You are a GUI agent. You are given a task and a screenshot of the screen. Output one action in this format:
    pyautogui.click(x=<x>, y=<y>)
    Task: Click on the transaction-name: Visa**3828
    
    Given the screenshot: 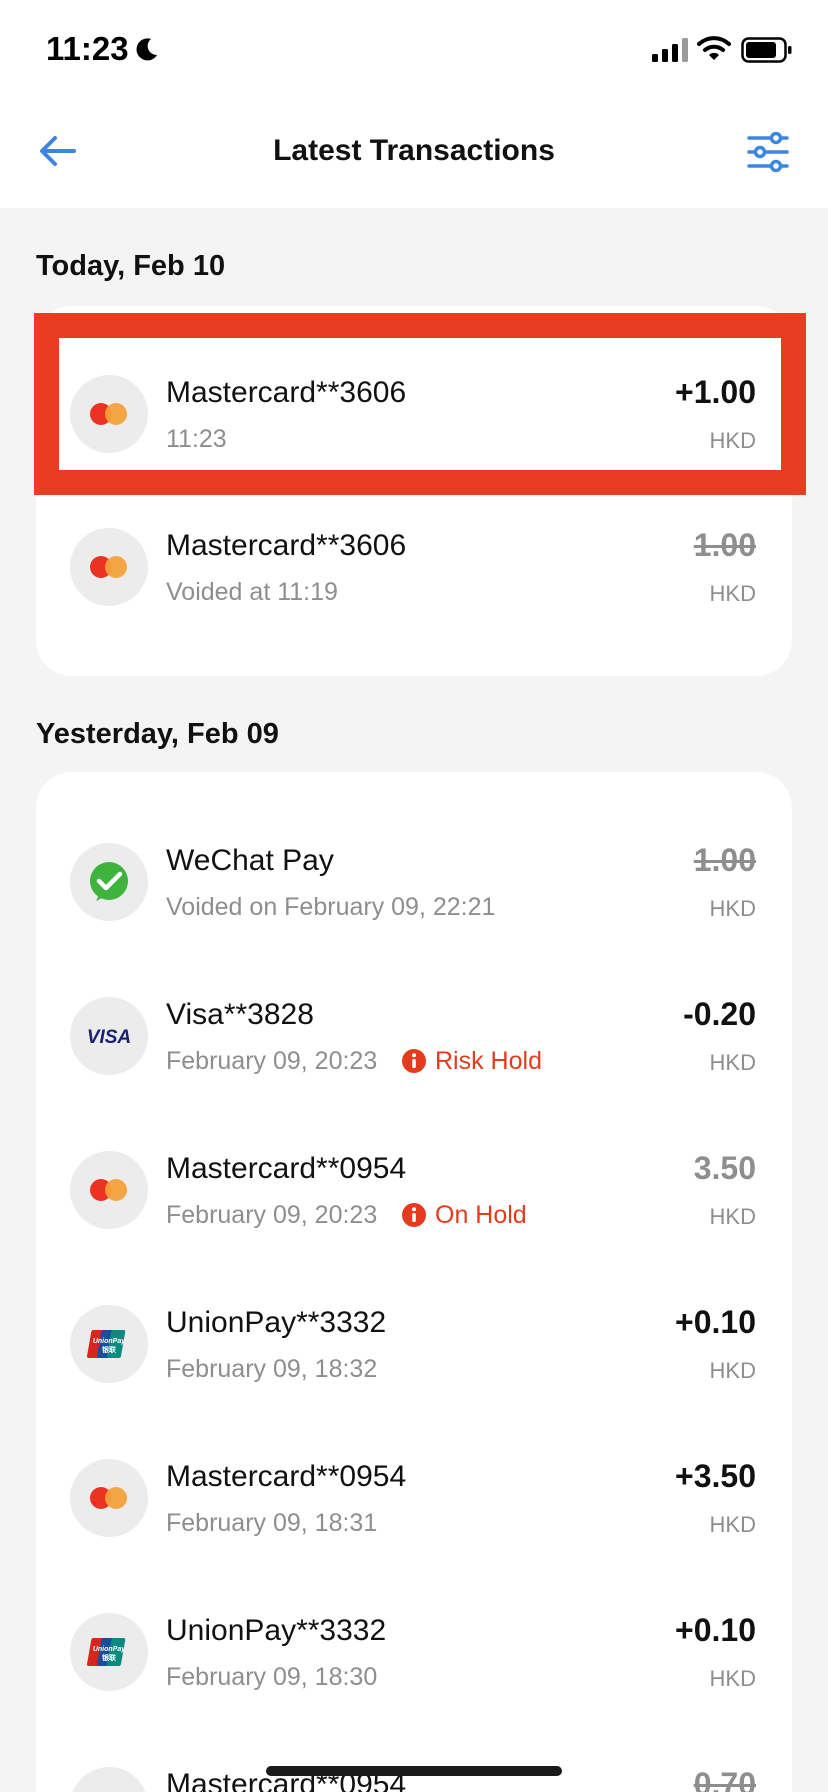 What is the action you would take?
    pyautogui.click(x=240, y=1014)
    